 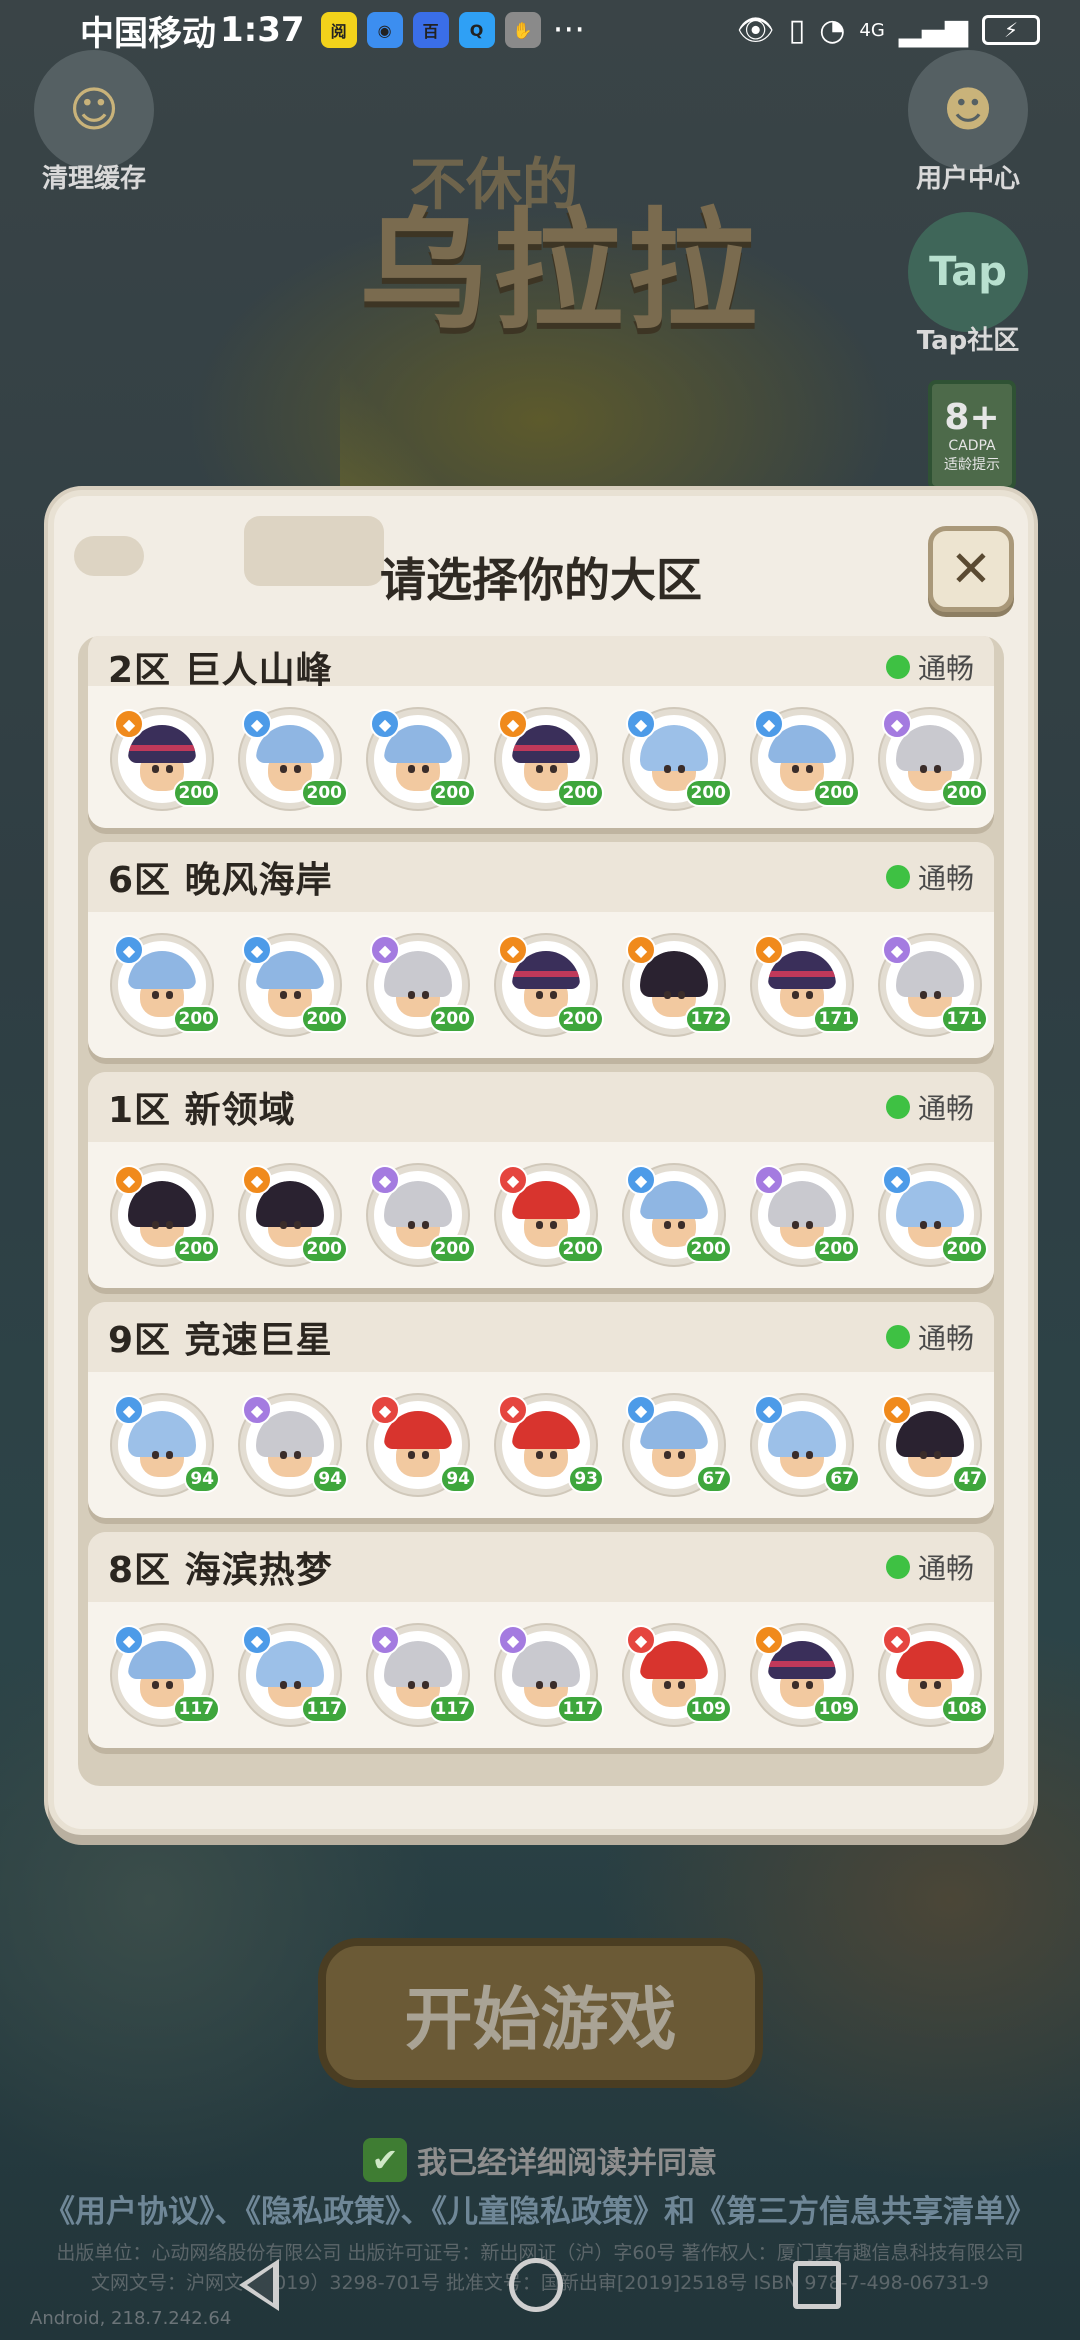 What do you see at coordinates (259, 2285) in the screenshot?
I see `back-icon` at bounding box center [259, 2285].